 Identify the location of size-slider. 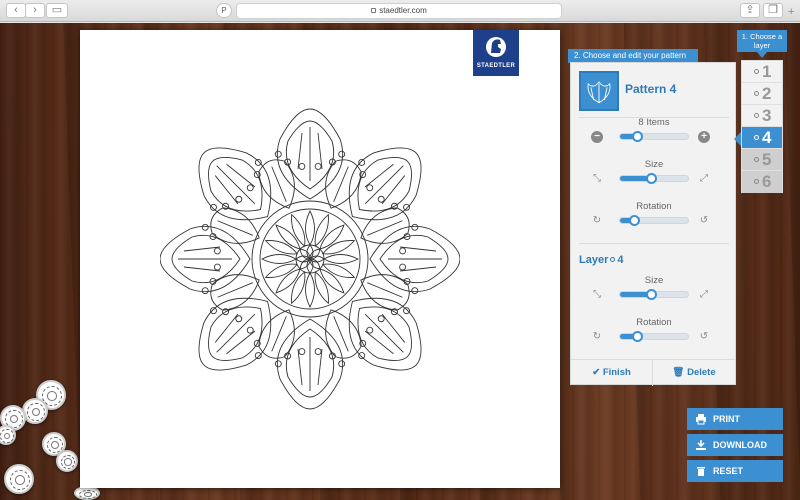
(654, 178).